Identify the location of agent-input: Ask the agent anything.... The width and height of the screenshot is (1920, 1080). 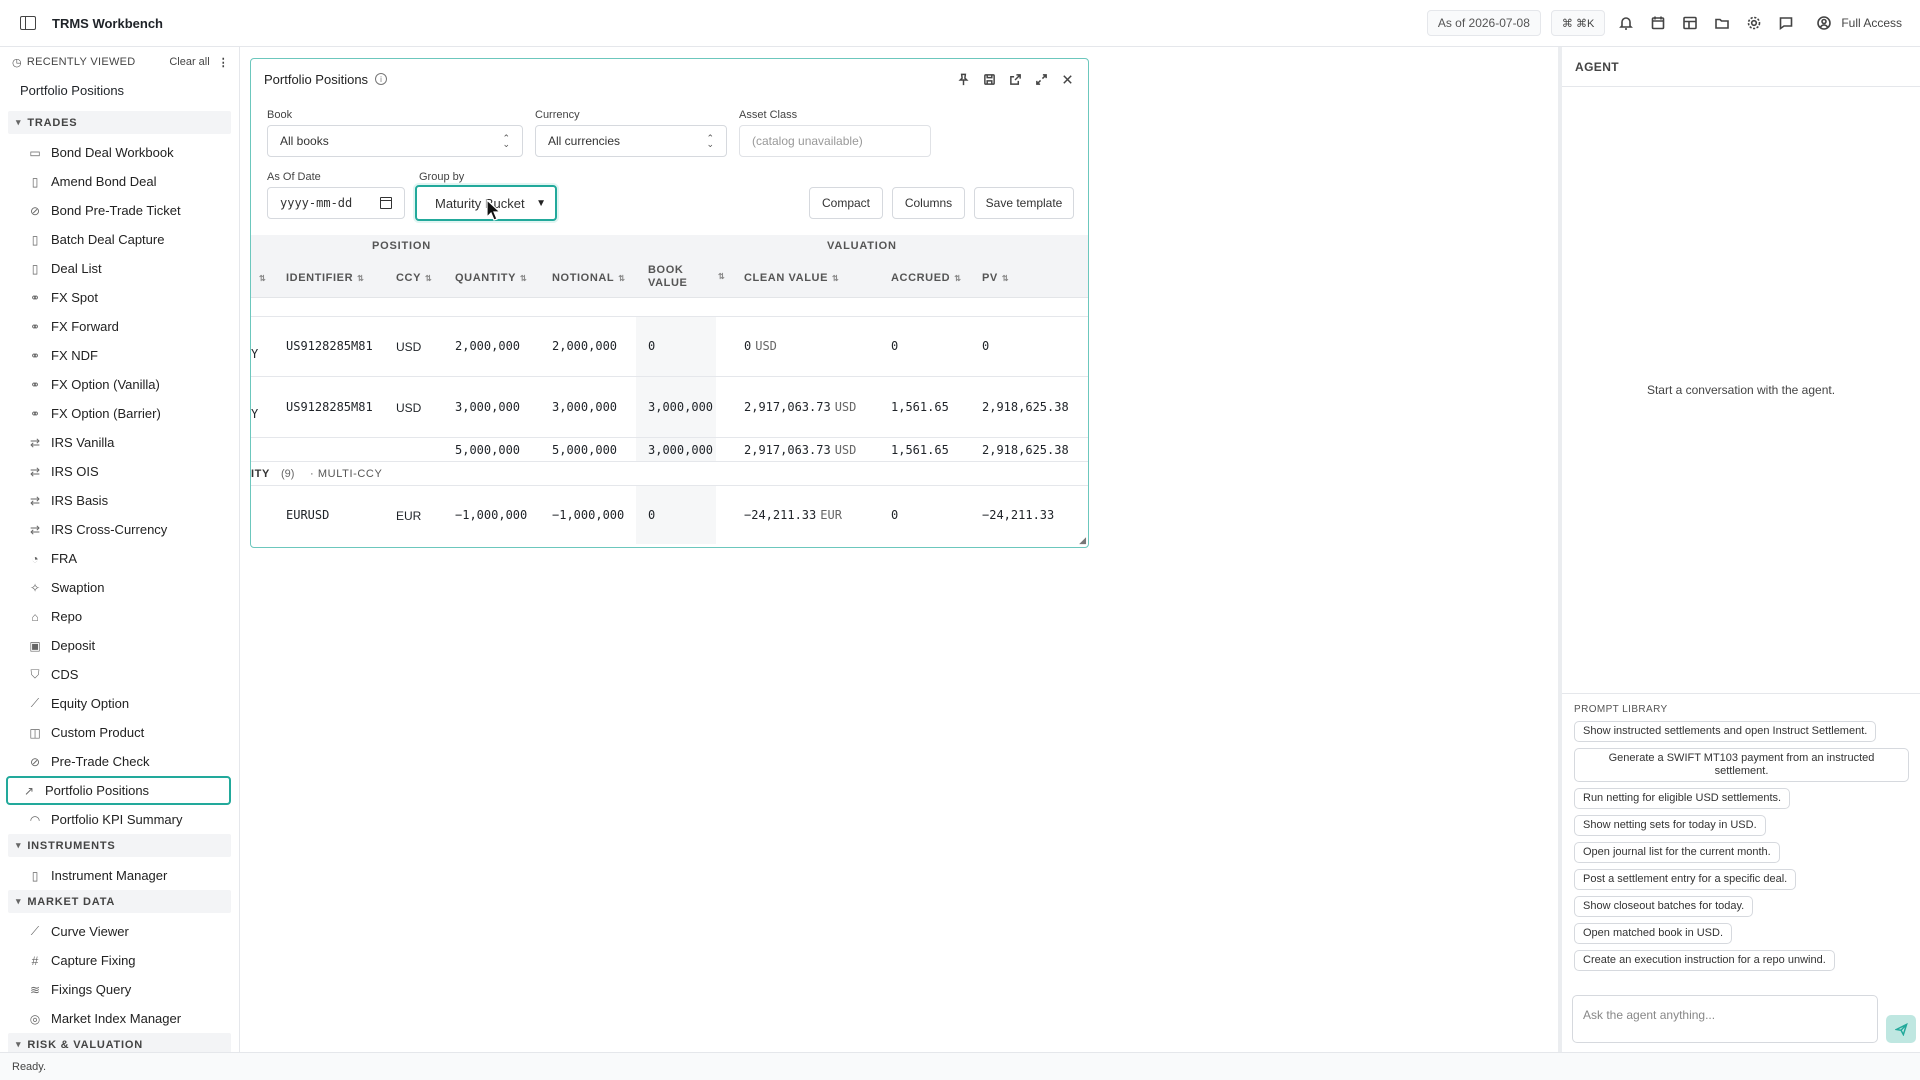
(1725, 1019).